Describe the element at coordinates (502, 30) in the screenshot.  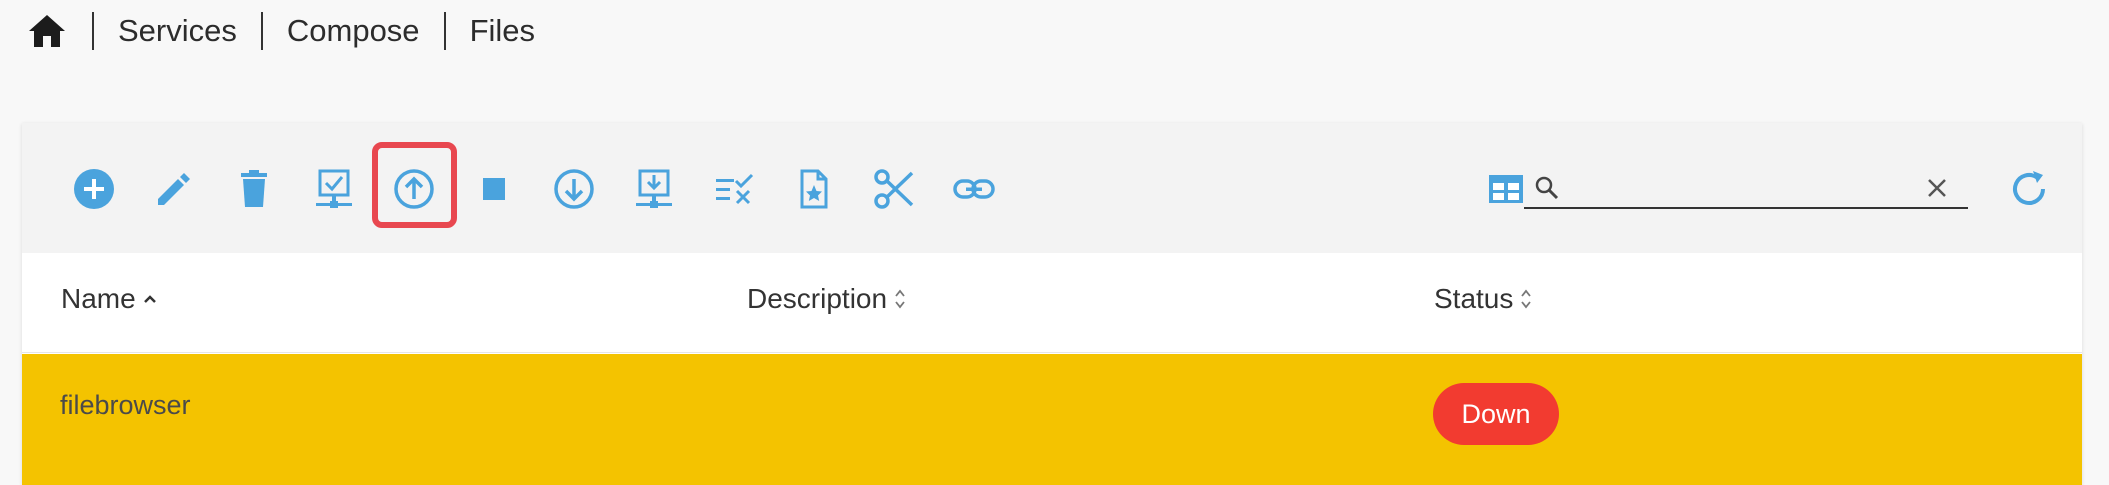
I see `breadcrumb-files: Files` at that location.